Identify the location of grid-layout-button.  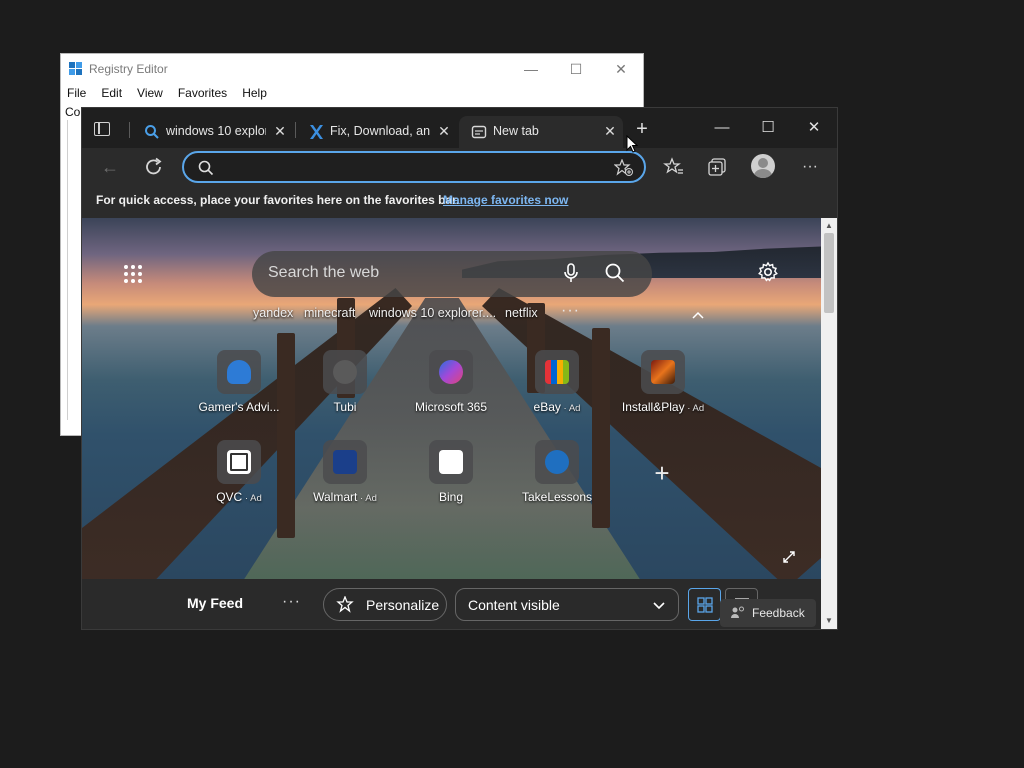
(704, 604).